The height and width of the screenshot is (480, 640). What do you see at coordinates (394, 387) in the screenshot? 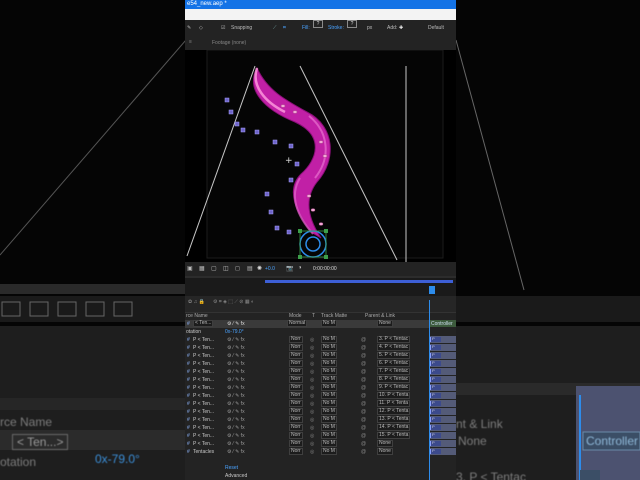
I see `layer-parent: 9. P < Tentac` at bounding box center [394, 387].